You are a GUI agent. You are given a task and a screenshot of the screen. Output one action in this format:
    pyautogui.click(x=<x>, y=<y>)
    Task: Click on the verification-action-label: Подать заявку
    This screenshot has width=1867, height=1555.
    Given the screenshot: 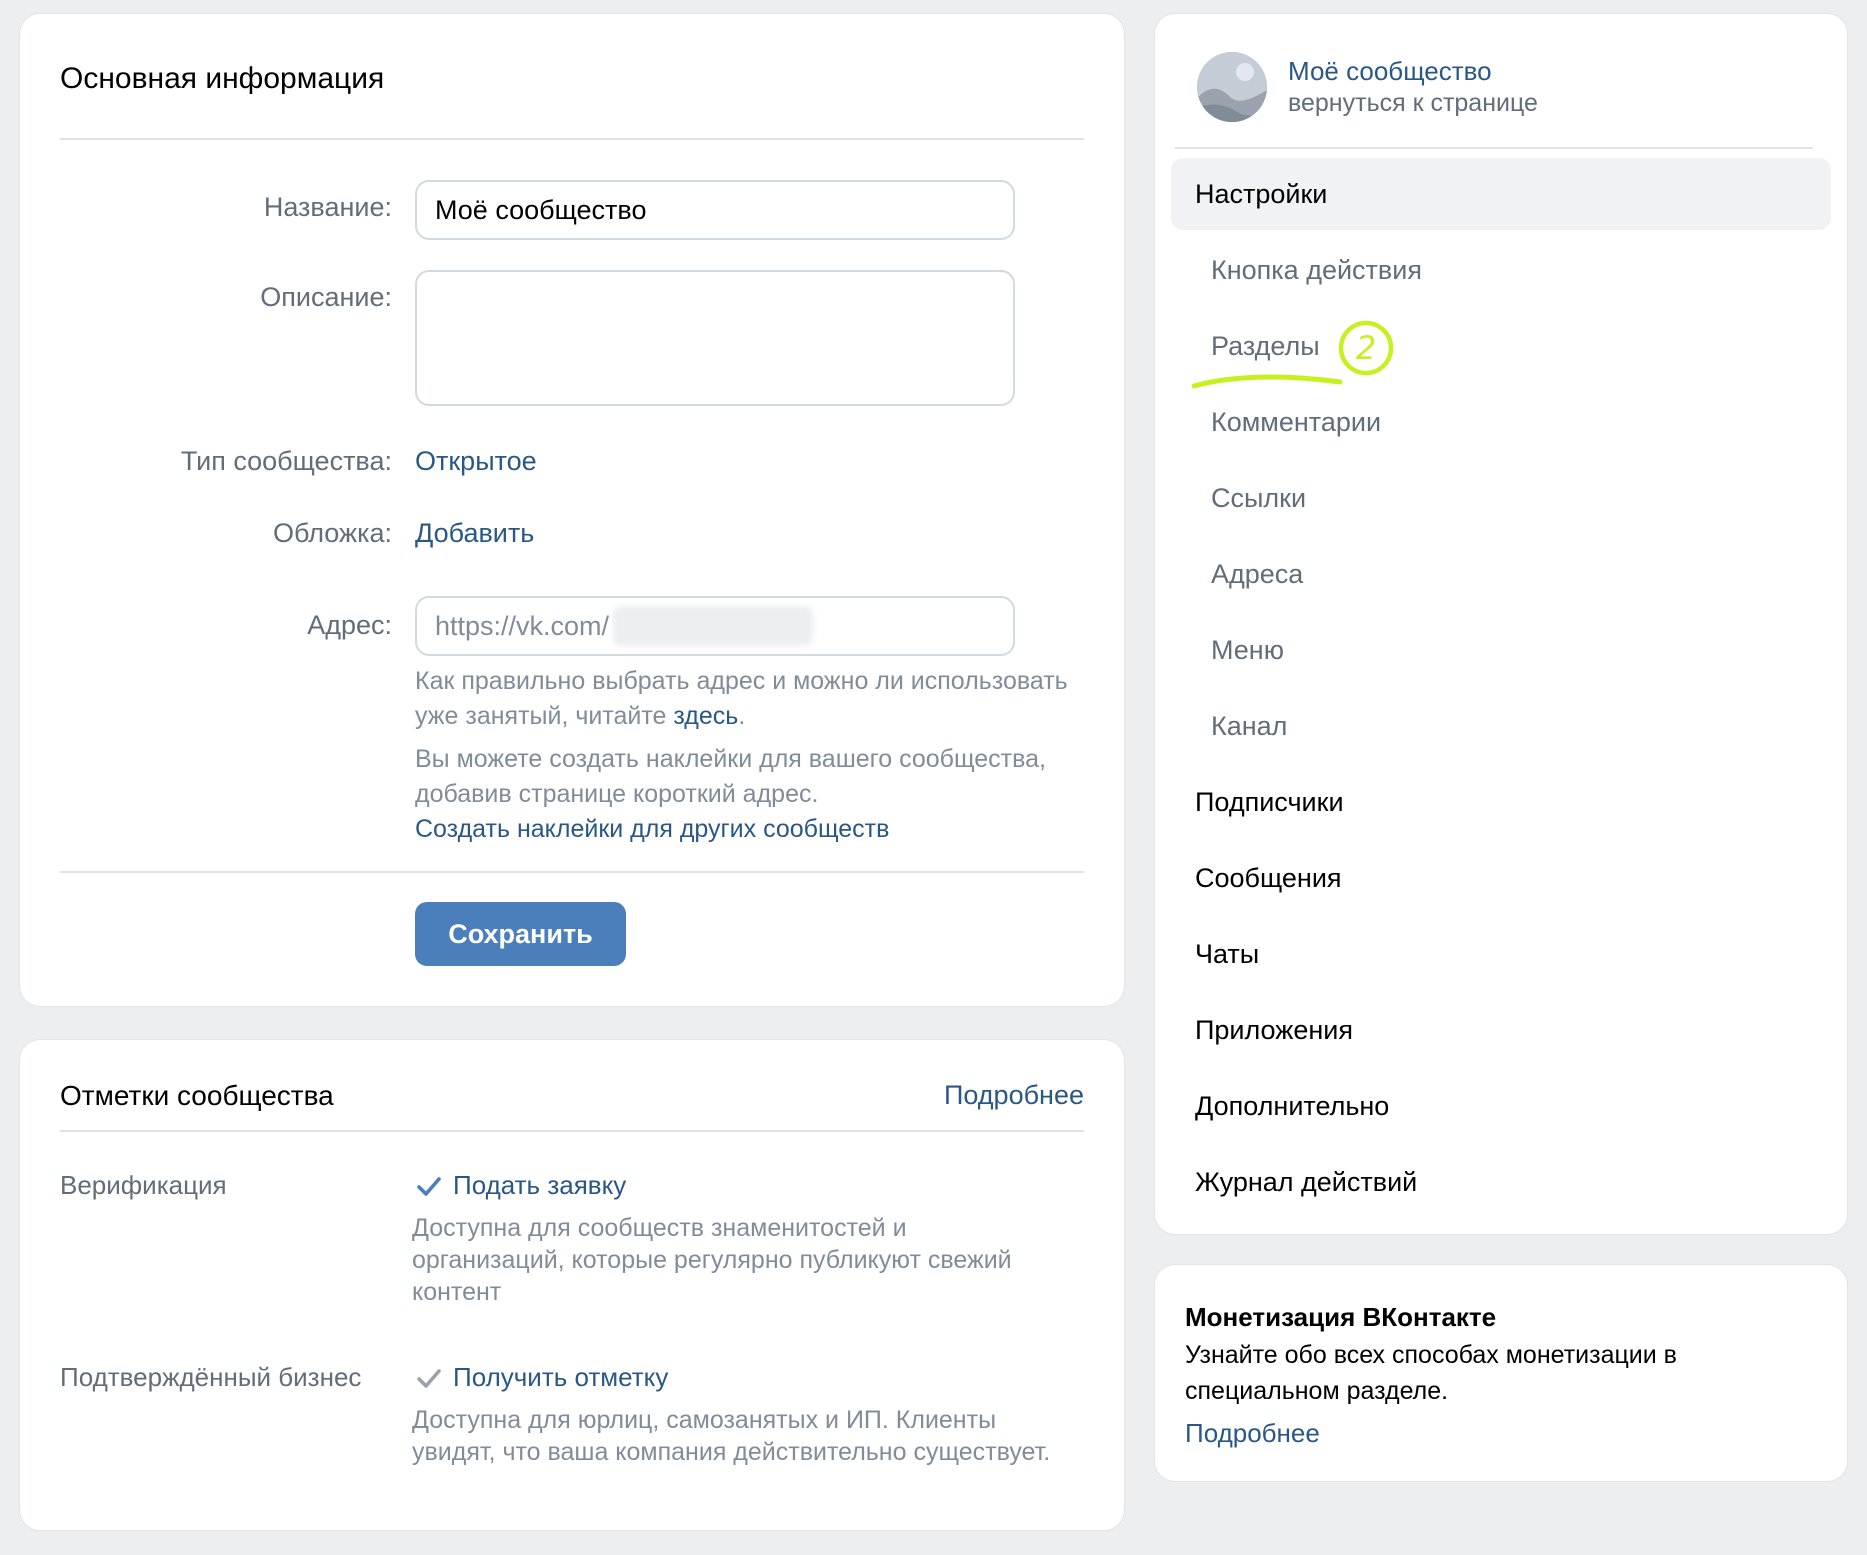 What is the action you would take?
    pyautogui.click(x=540, y=1185)
    